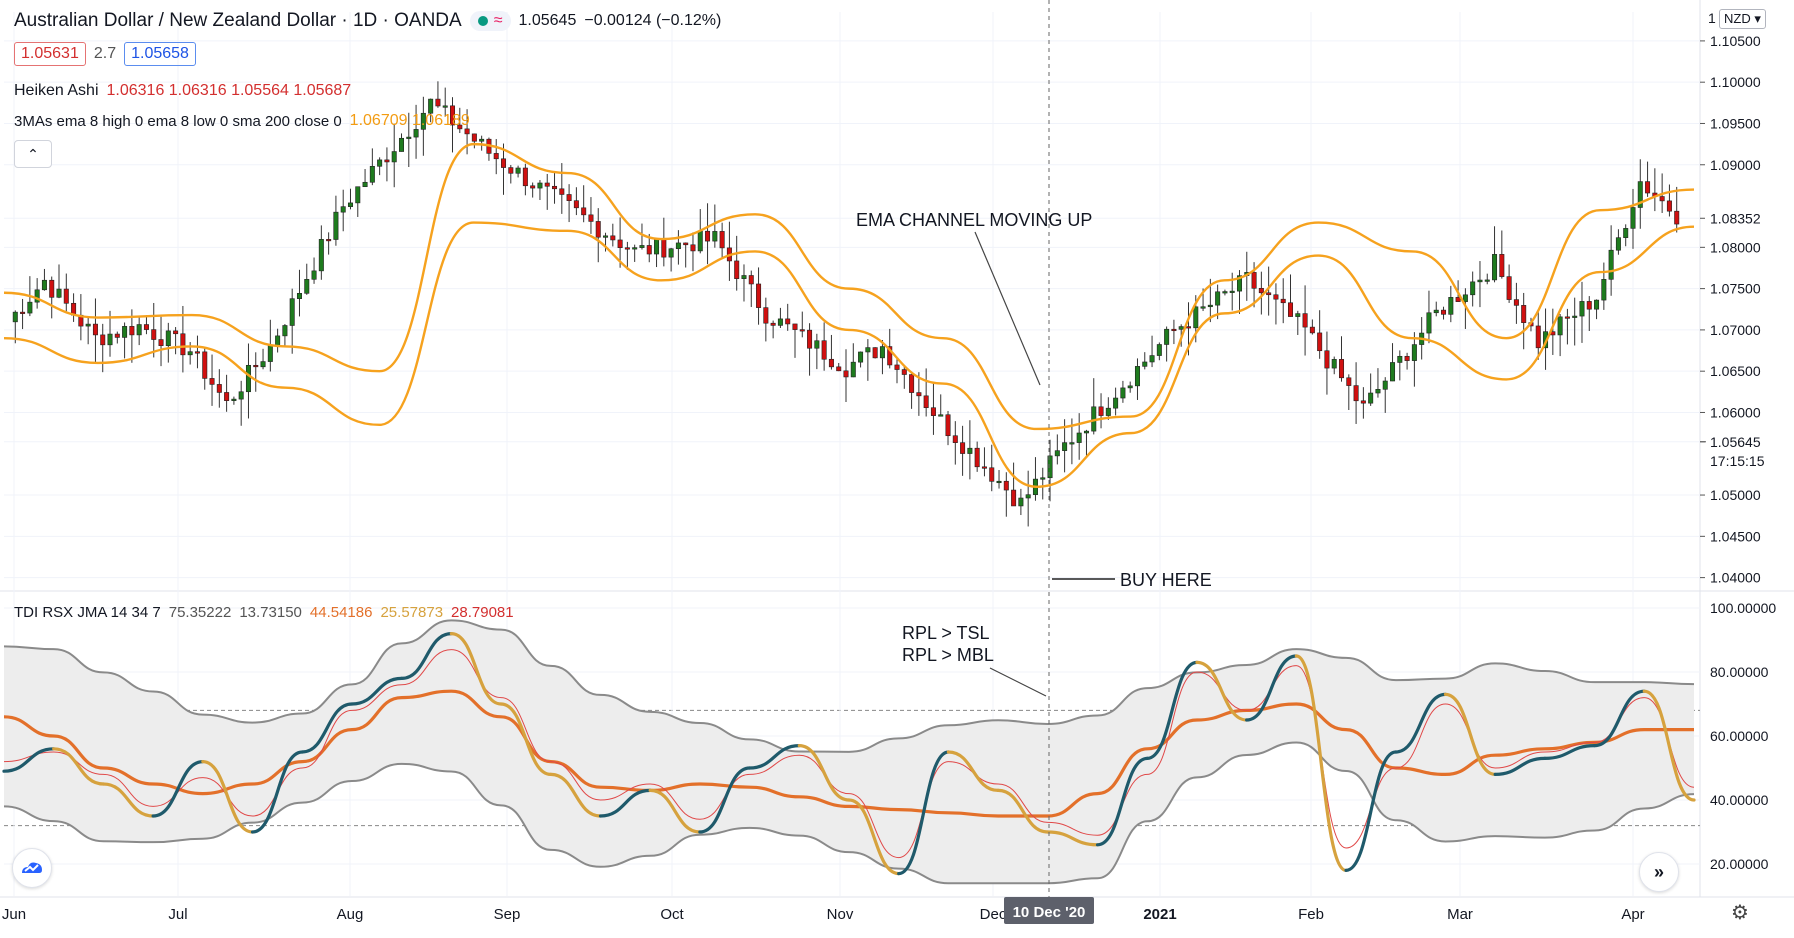  What do you see at coordinates (160, 54) in the screenshot?
I see `ask-box: 1.05658` at bounding box center [160, 54].